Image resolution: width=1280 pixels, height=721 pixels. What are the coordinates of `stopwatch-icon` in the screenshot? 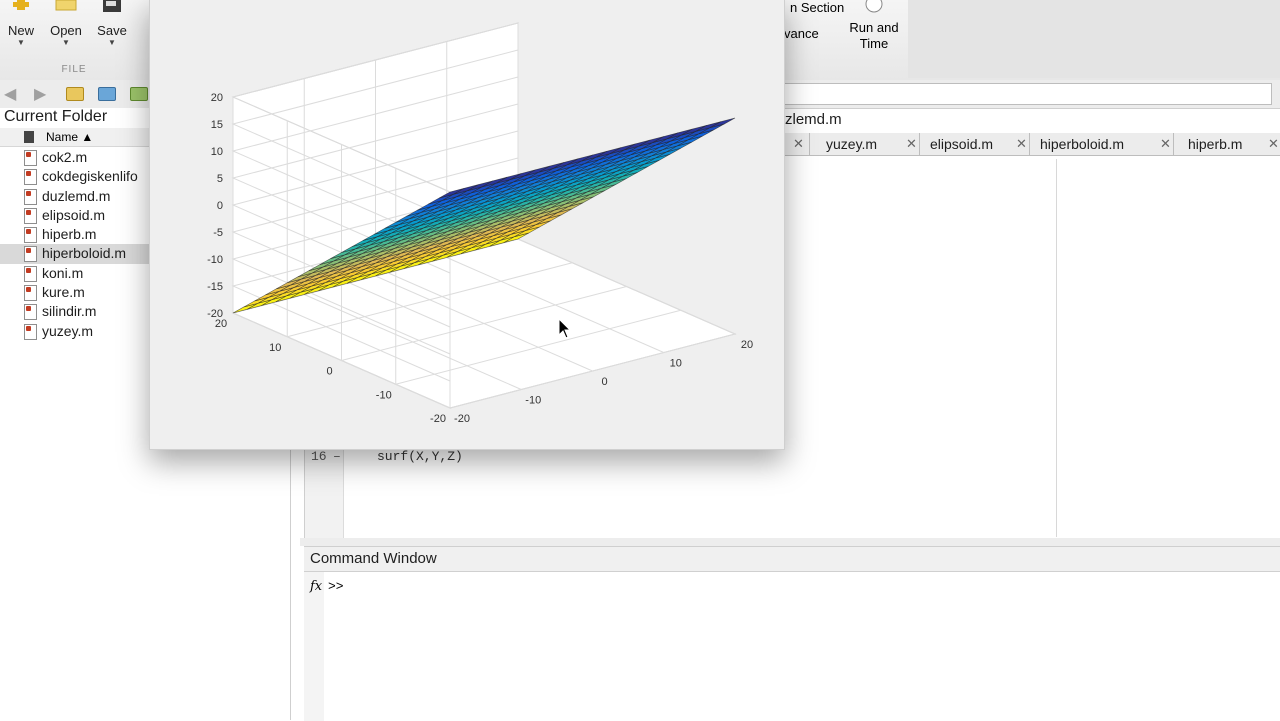 It's located at (874, 6).